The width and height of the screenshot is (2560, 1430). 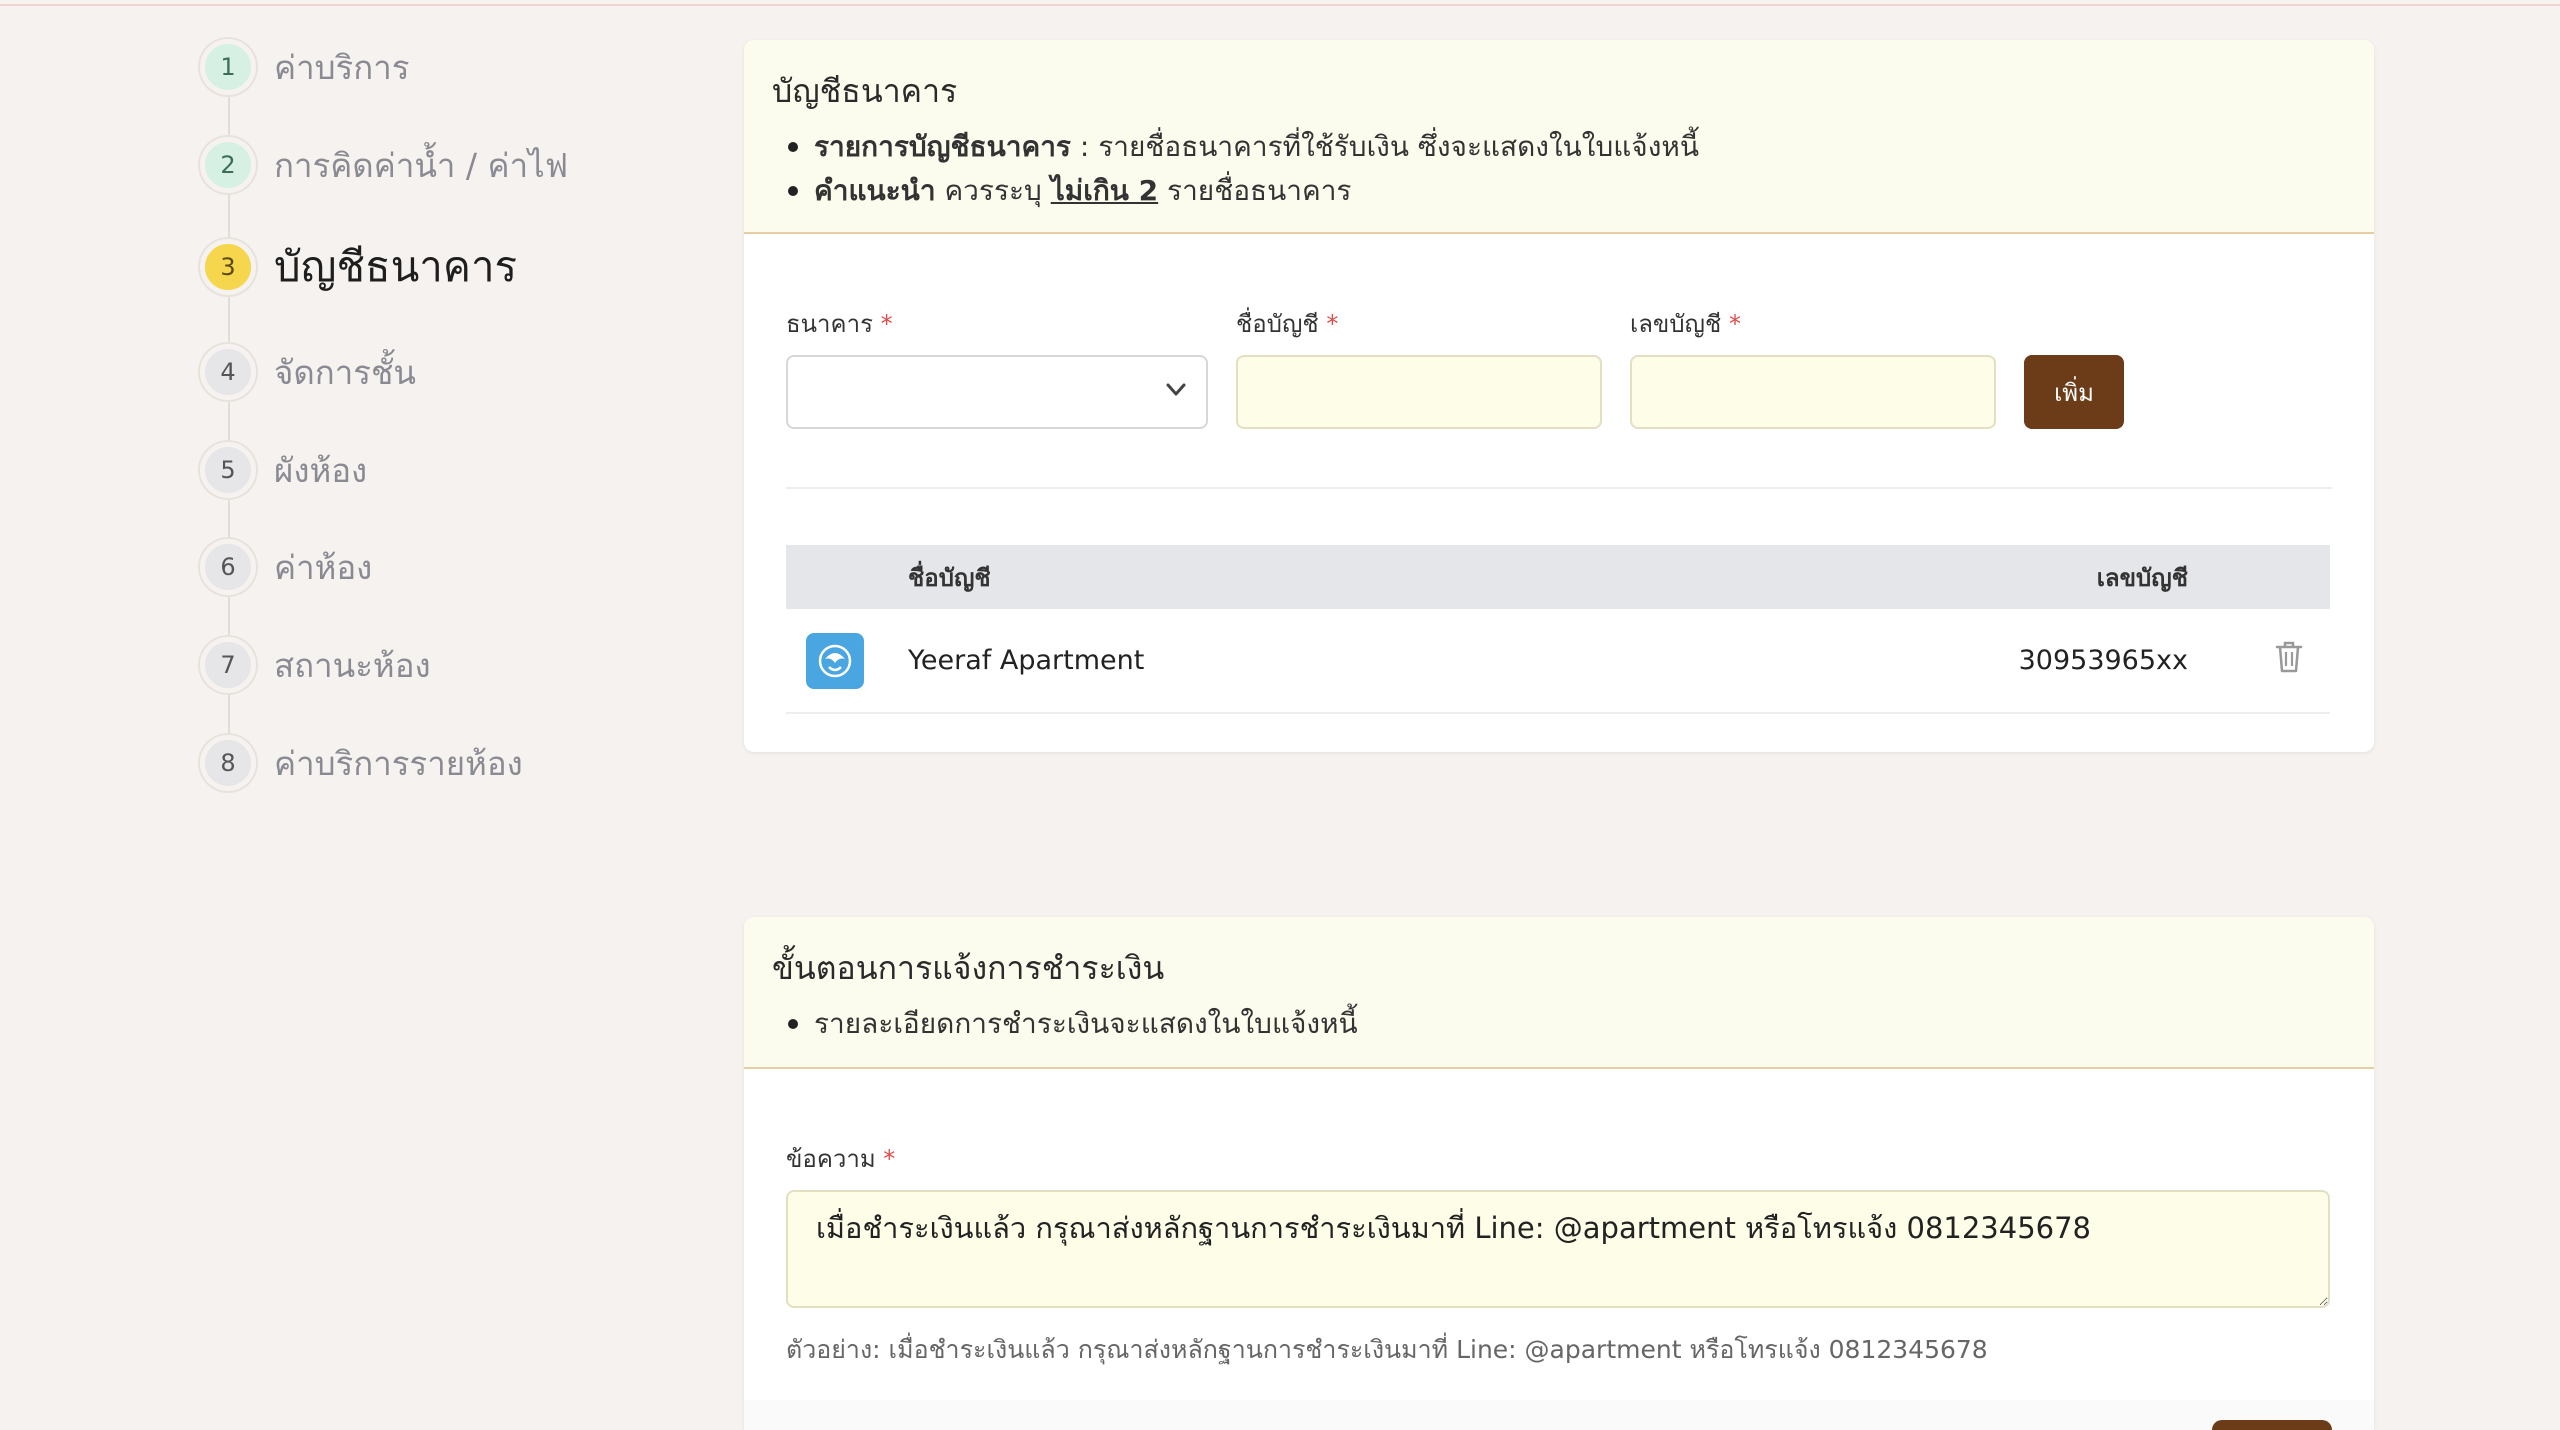 What do you see at coordinates (997, 392) in the screenshot?
I see `bank-select` at bounding box center [997, 392].